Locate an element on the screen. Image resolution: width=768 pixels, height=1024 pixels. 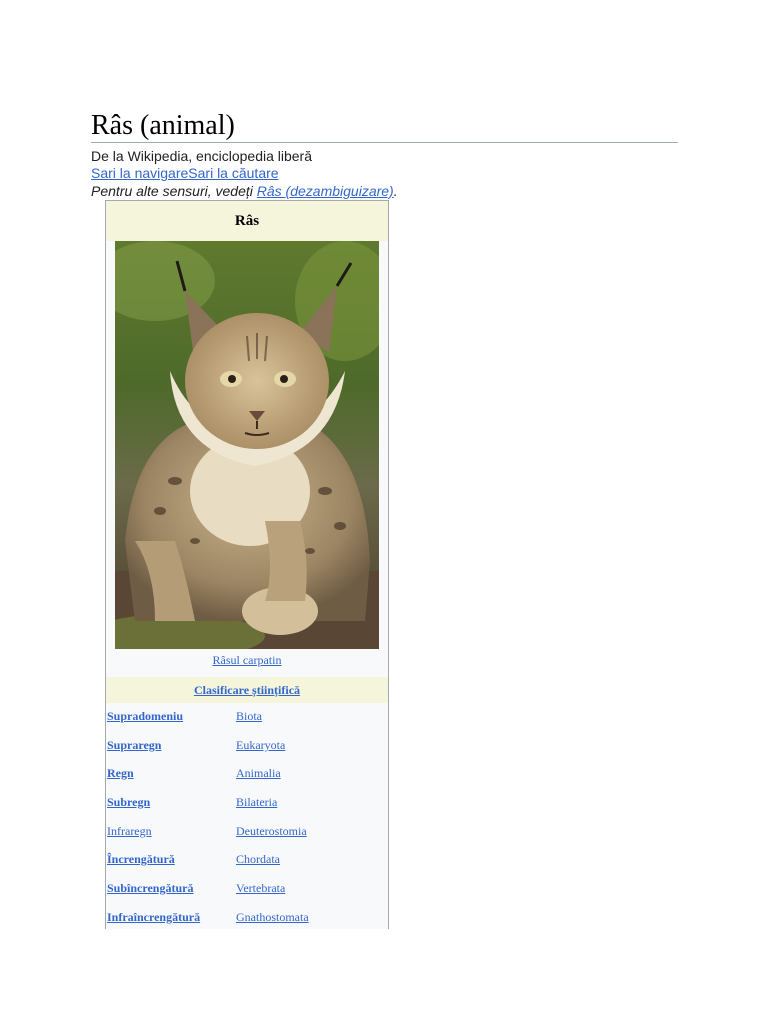
jump-to-navigation-link: Sari la navigare is located at coordinates (139, 173).